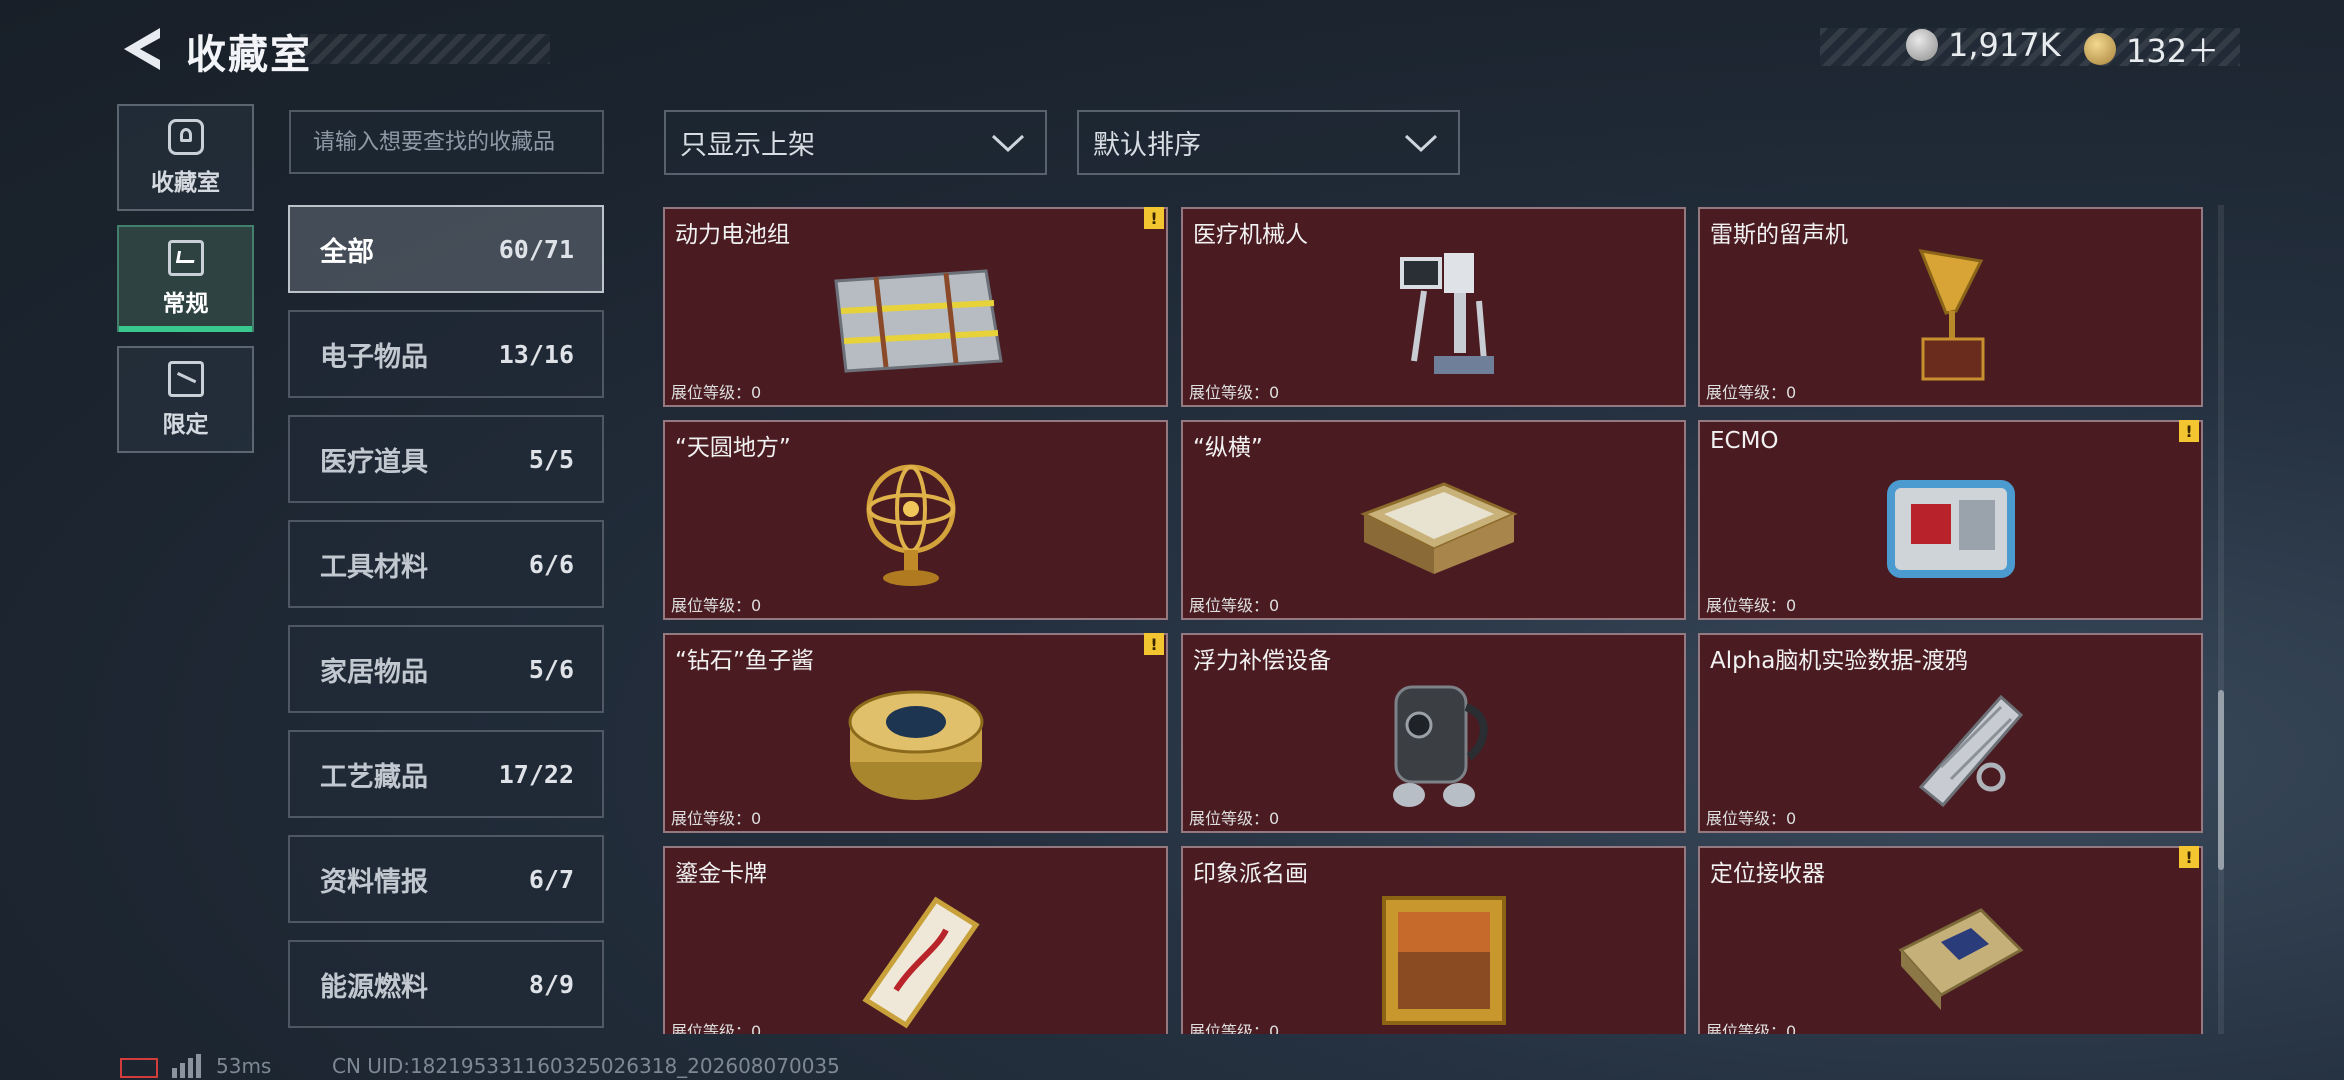  I want to click on armillary-sphere-icon, so click(910, 525).